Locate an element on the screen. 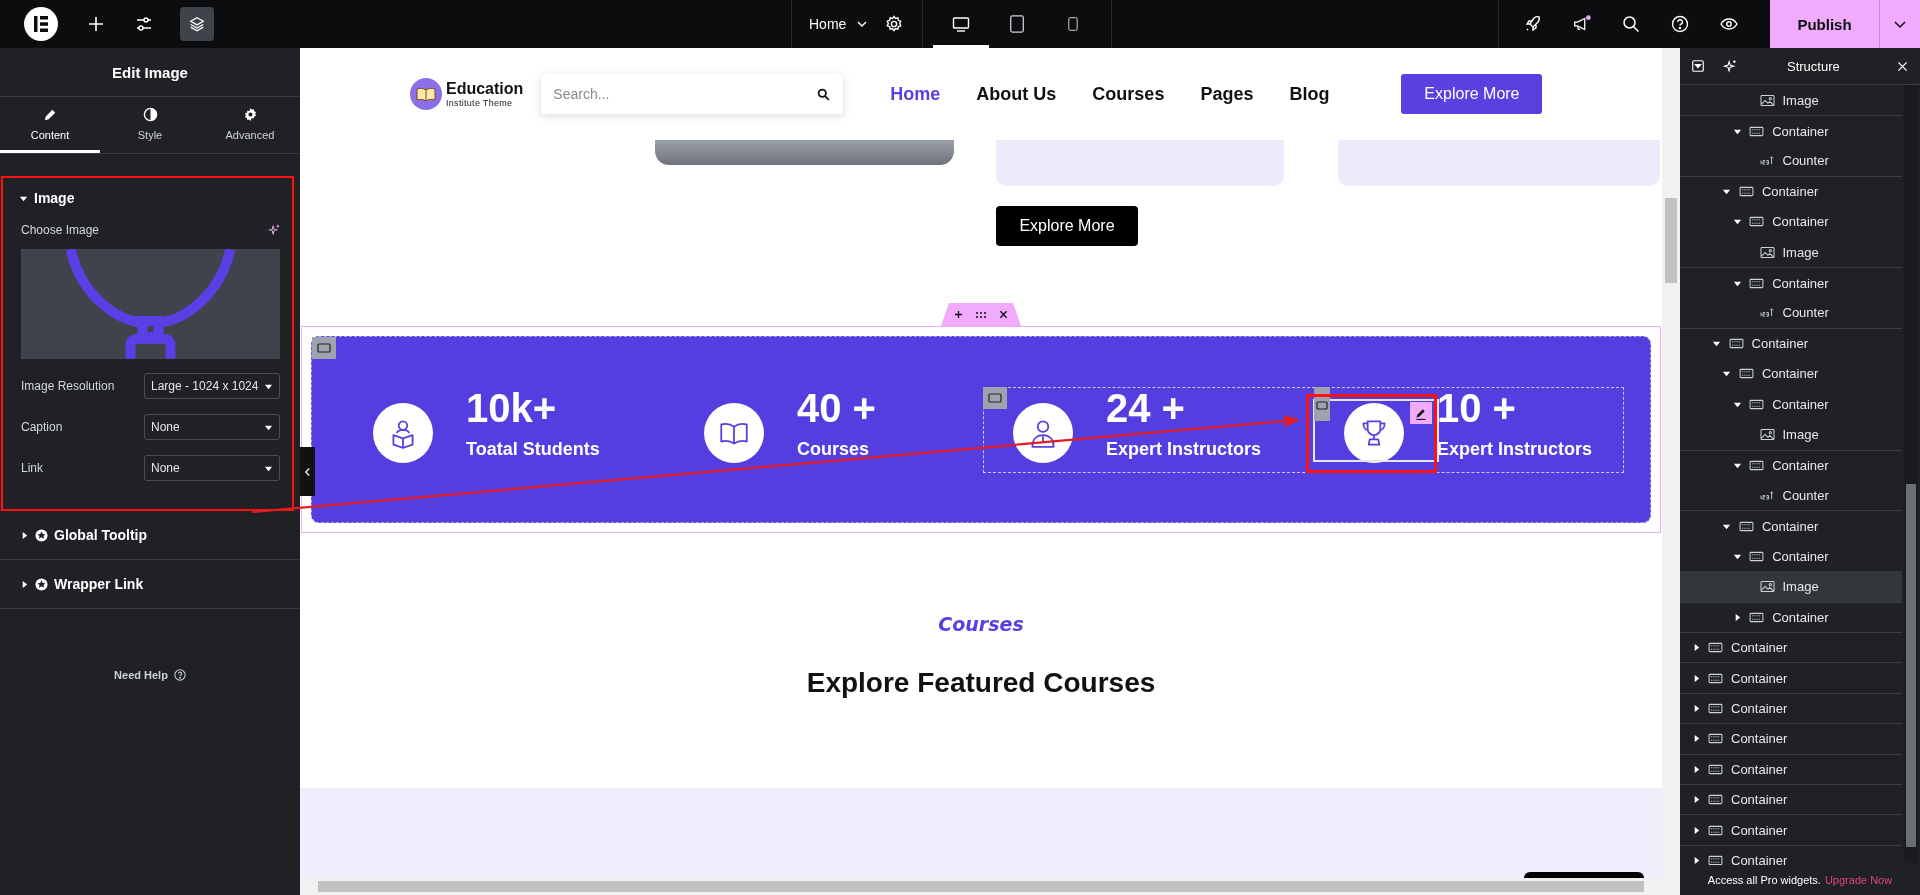 The height and width of the screenshot is (895, 1920). elementor-logo-icon is located at coordinates (41, 24).